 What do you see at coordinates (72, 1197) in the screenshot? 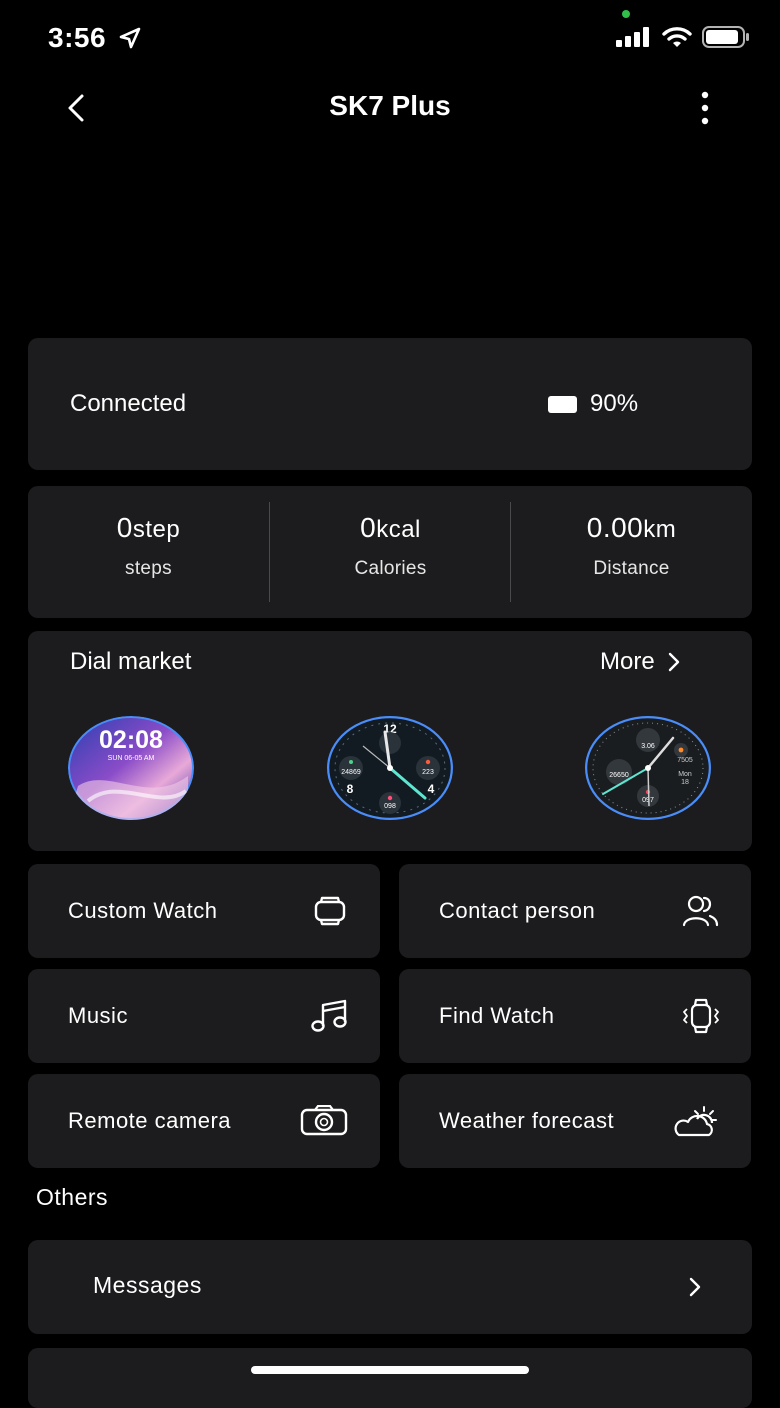
I see `others-section-title: Others` at bounding box center [72, 1197].